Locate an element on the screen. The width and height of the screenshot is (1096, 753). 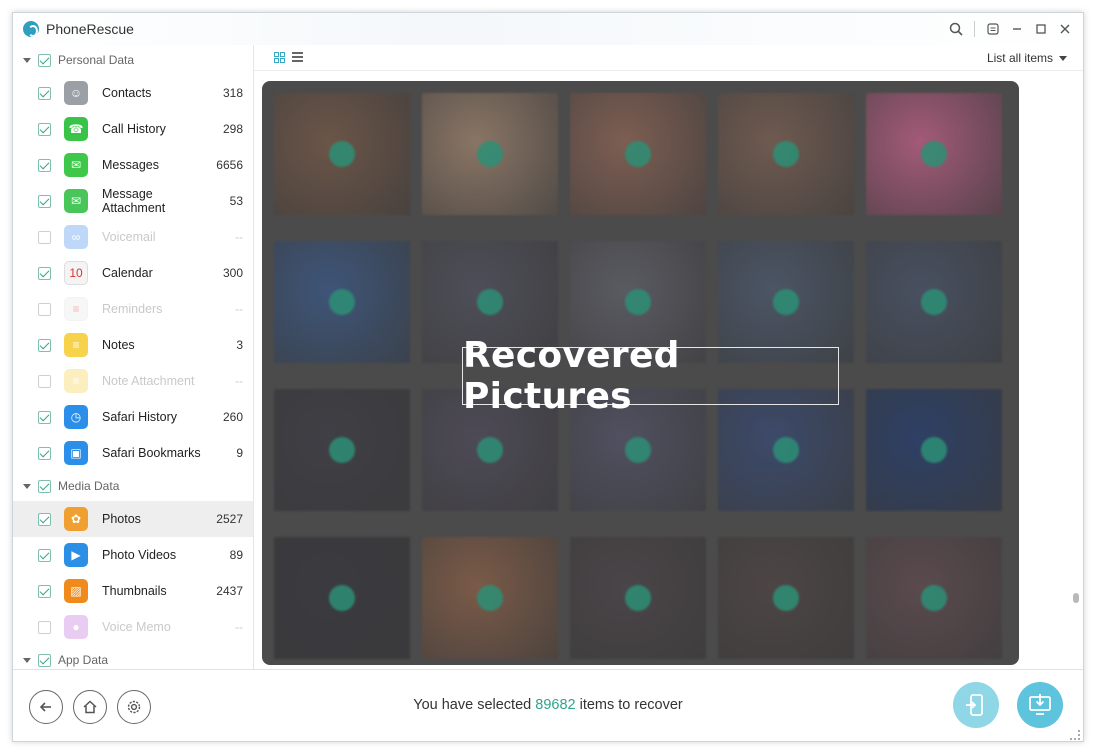
sidebar-item-count: 2527 is located at coordinates (229, 519).